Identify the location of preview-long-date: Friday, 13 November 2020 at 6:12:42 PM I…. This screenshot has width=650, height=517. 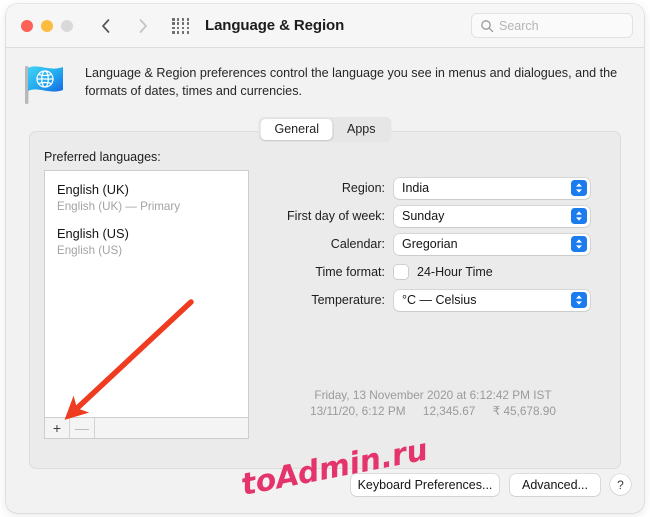
(433, 395).